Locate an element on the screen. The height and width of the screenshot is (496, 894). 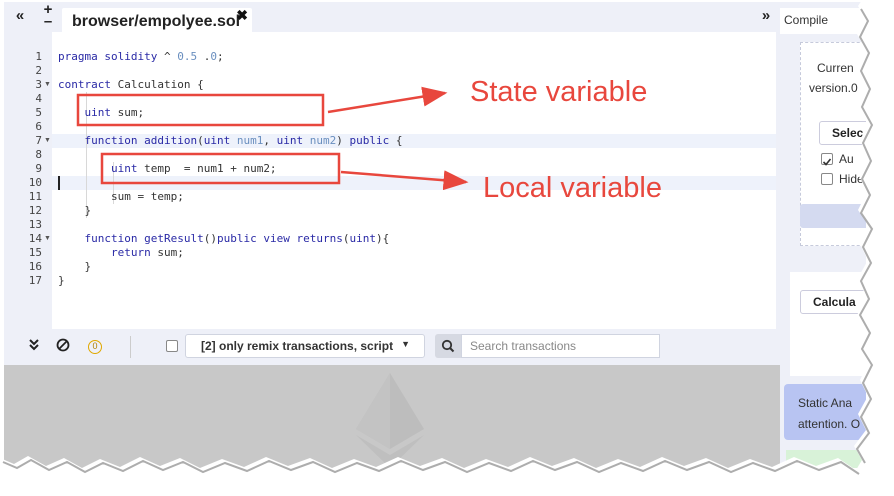
local-variable-annotation: Local variable is located at coordinates (572, 188).